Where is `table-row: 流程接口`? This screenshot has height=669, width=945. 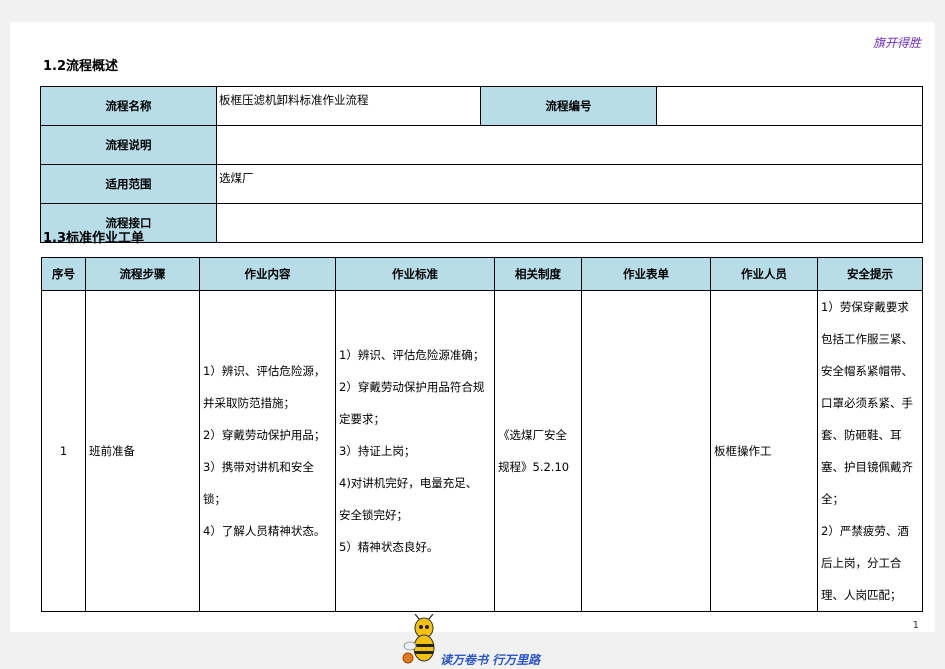
table-row: 流程接口 is located at coordinates (481, 223).